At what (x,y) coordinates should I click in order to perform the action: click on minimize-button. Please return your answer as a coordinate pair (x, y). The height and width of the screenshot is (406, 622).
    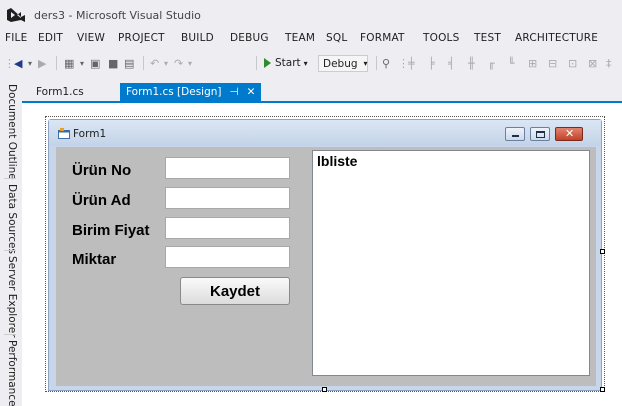
    Looking at the image, I should click on (515, 134).